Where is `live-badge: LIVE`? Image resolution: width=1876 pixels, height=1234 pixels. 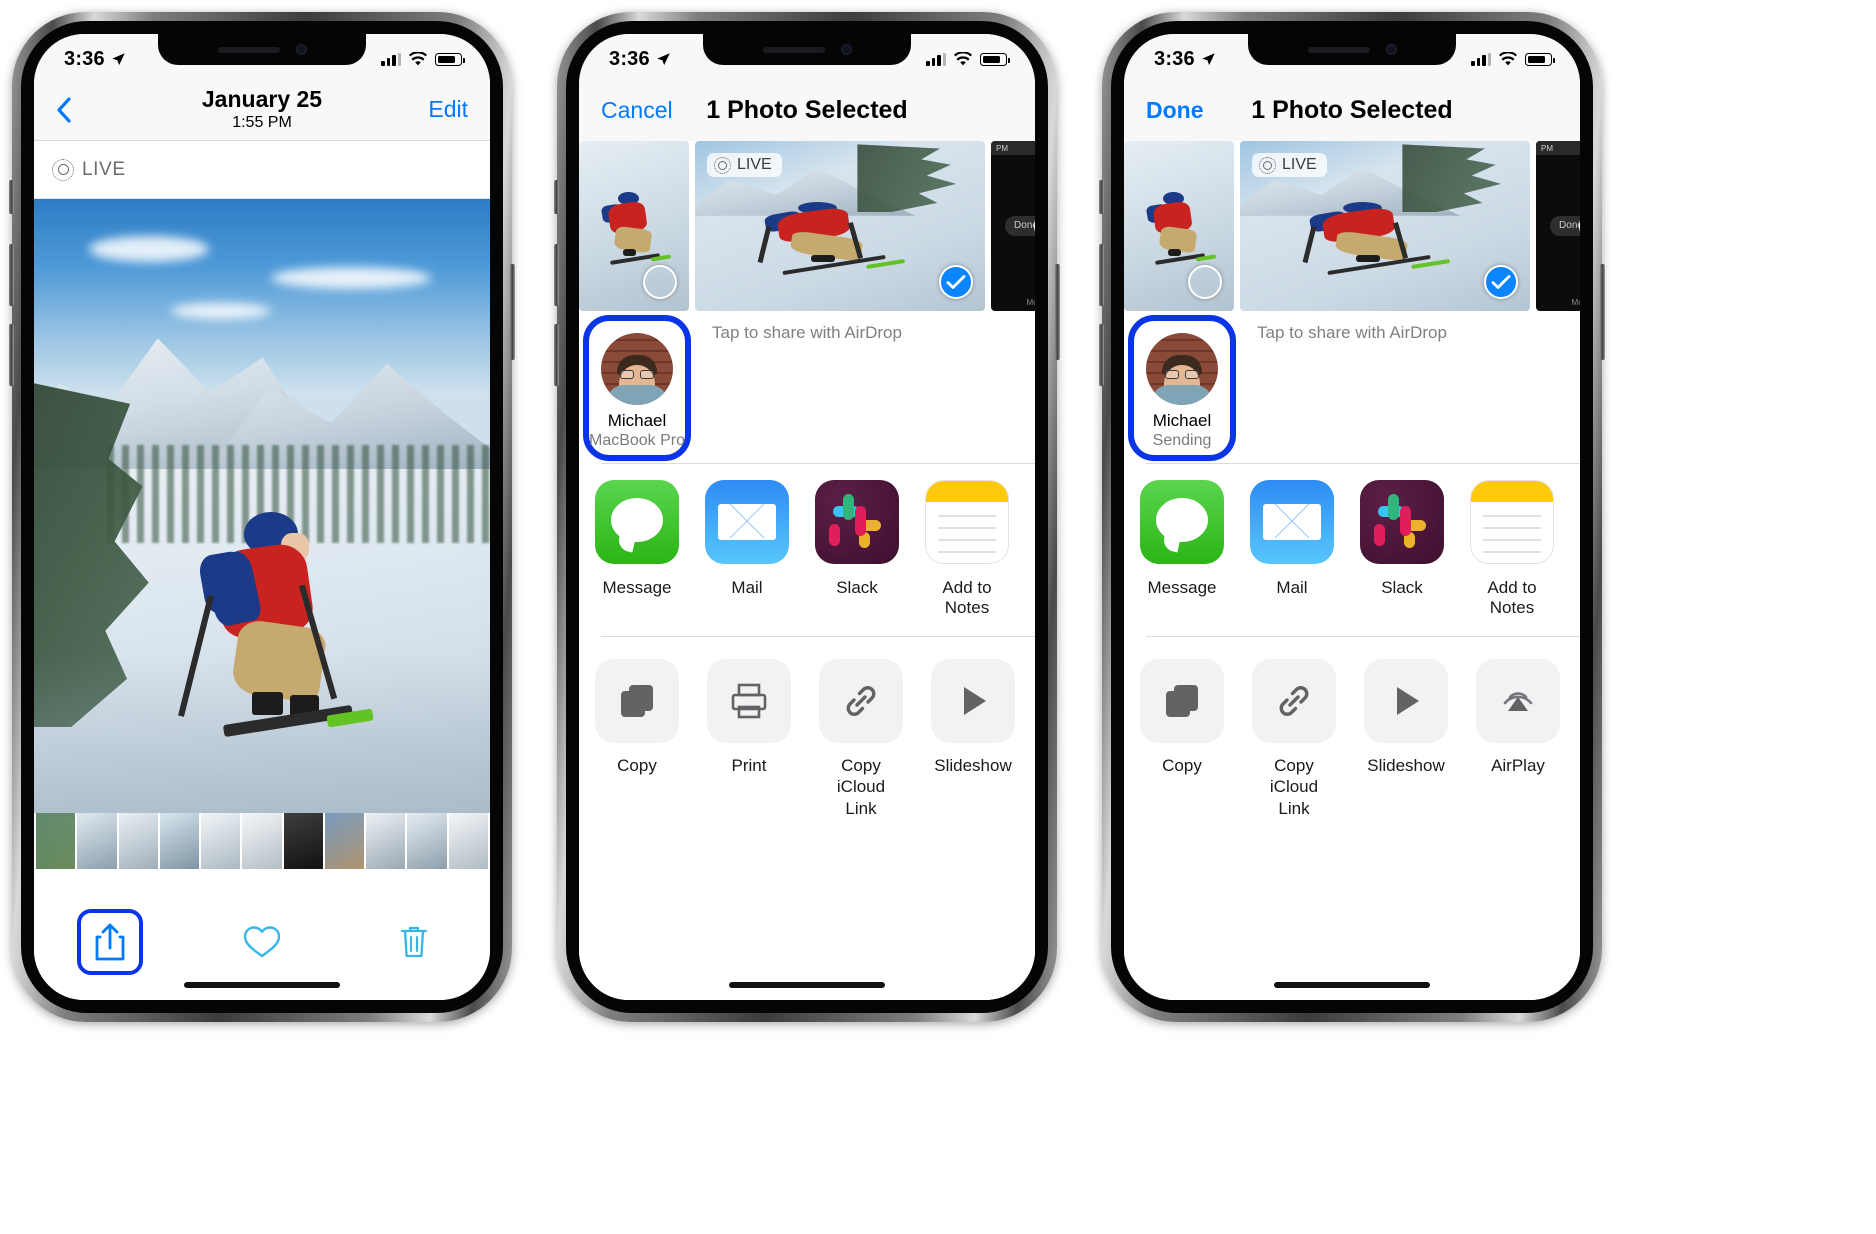
live-badge: LIVE is located at coordinates (744, 165).